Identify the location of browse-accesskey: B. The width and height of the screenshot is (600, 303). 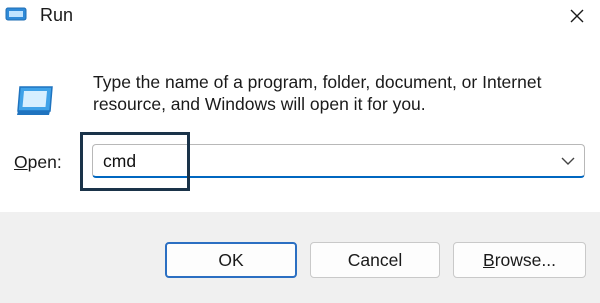
(489, 259).